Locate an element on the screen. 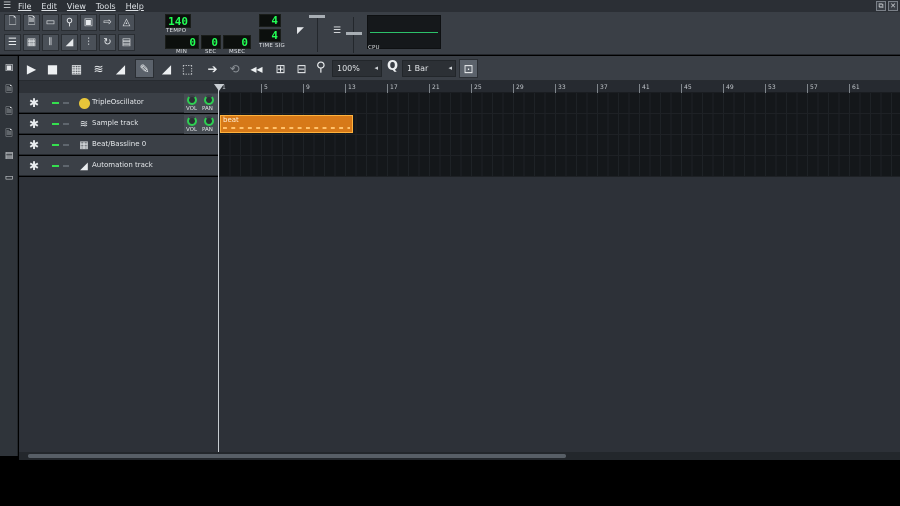  automation-ramp-icon: ◢ is located at coordinates (69, 42).